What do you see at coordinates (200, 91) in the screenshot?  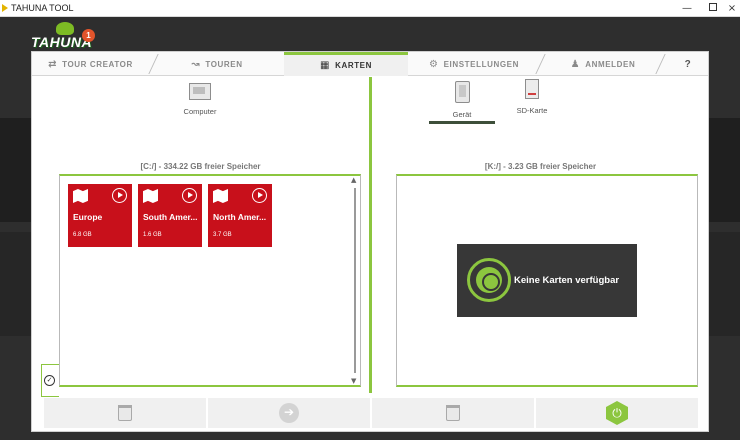 I see `computer-icon` at bounding box center [200, 91].